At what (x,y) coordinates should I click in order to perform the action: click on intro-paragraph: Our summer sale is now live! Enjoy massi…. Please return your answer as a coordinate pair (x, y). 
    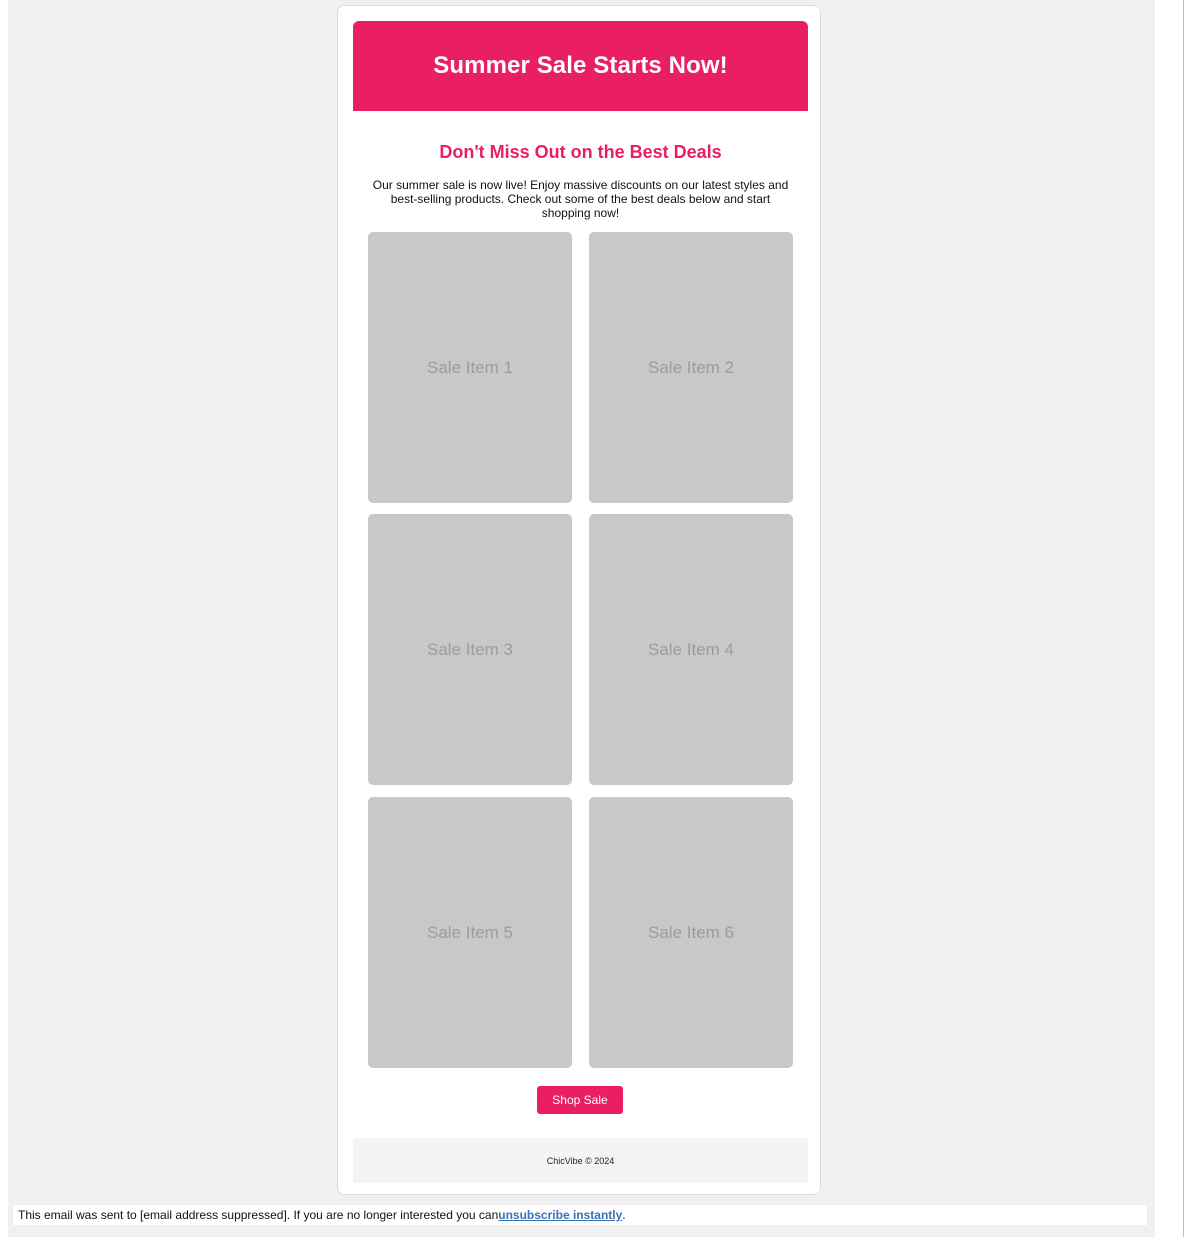
    Looking at the image, I should click on (580, 199).